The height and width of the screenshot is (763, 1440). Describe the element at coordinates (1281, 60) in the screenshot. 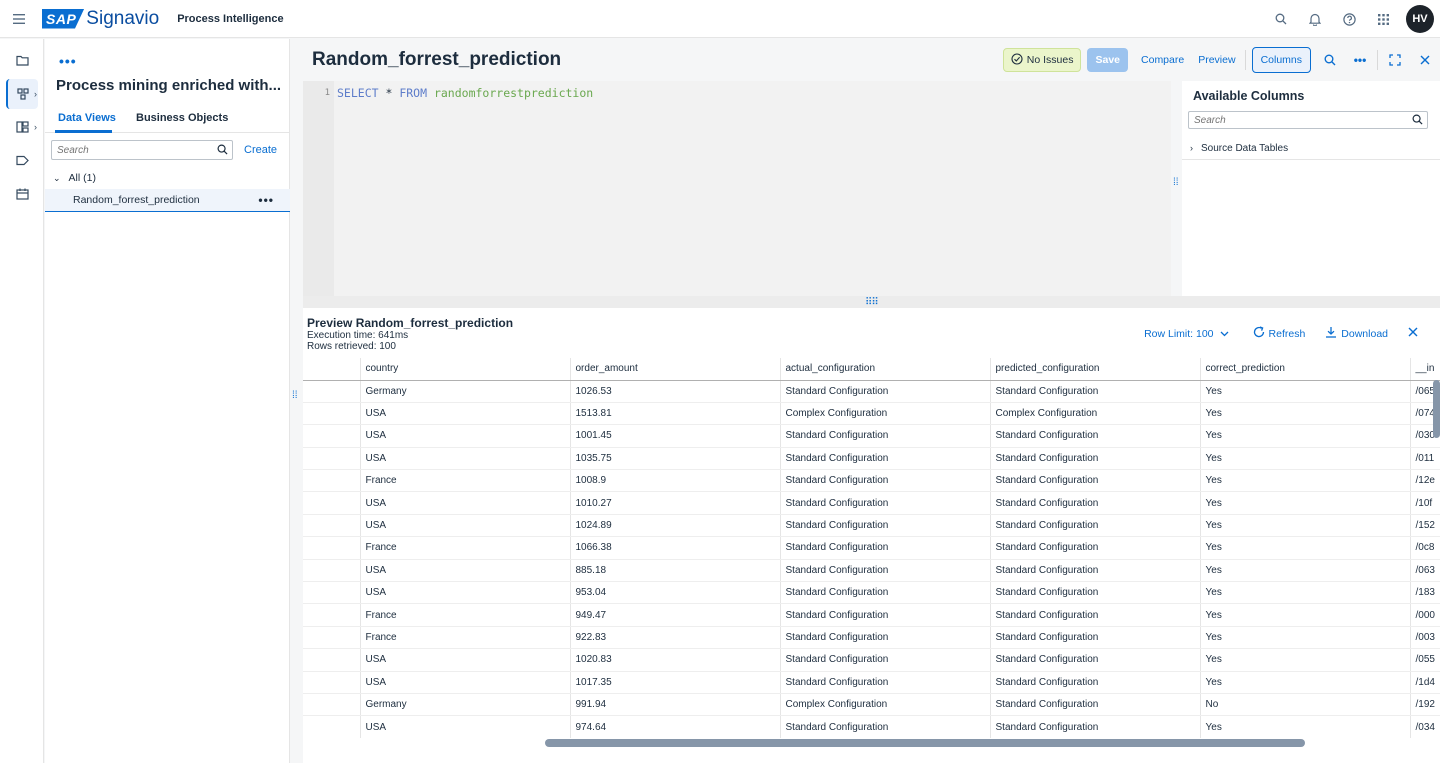

I see `columns-toggle-button: Columns` at that location.